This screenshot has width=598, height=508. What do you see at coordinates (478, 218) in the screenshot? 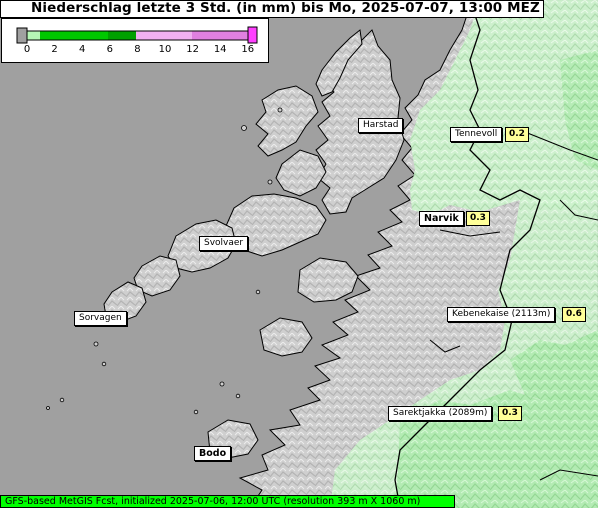
I see `precip-value-narvik: 0.3` at bounding box center [478, 218].